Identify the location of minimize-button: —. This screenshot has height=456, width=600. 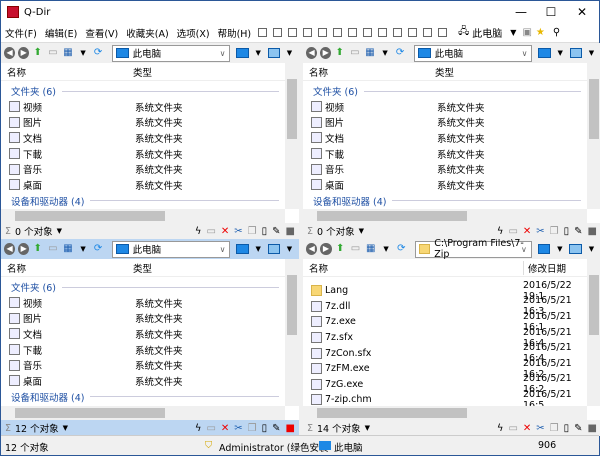
(521, 12).